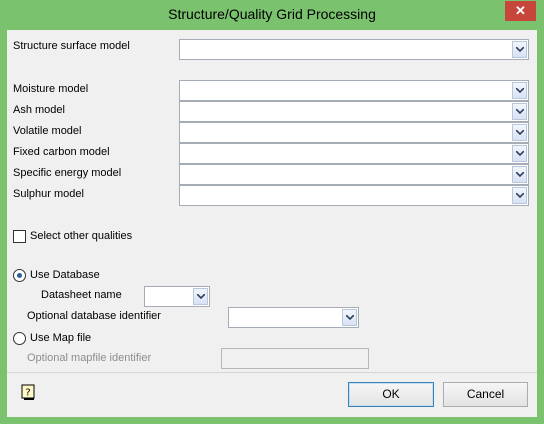 The image size is (544, 424). Describe the element at coordinates (354, 195) in the screenshot. I see `sulphur-model-combo` at that location.